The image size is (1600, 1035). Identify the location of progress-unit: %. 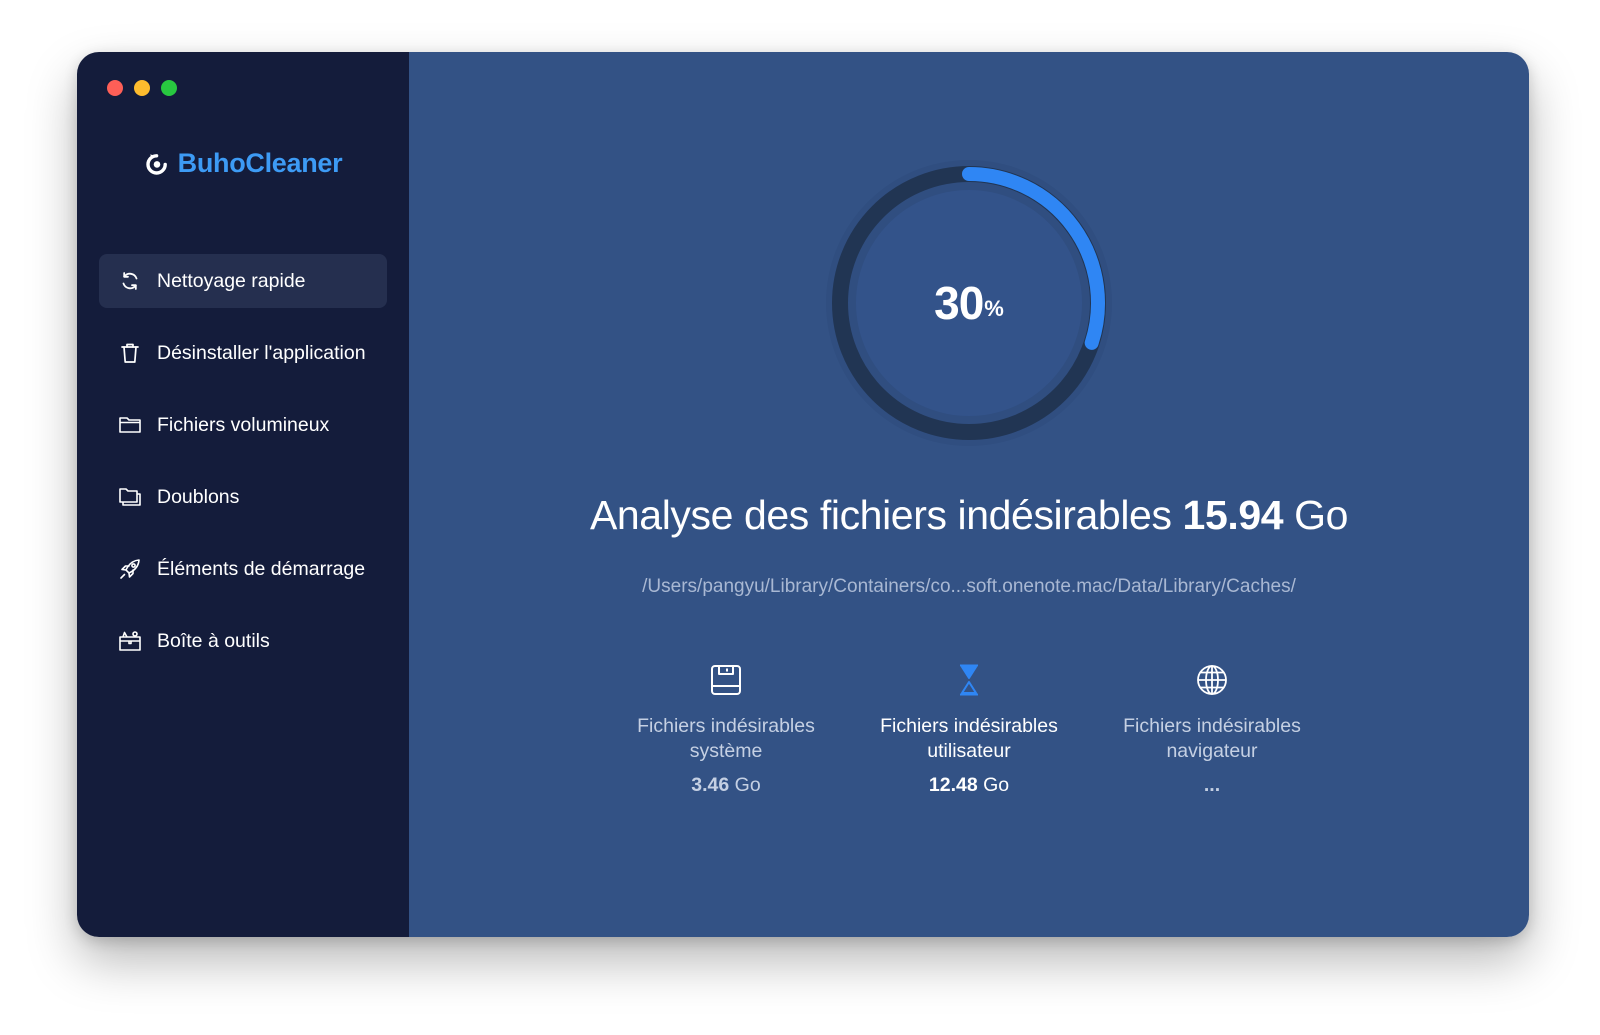
(994, 308).